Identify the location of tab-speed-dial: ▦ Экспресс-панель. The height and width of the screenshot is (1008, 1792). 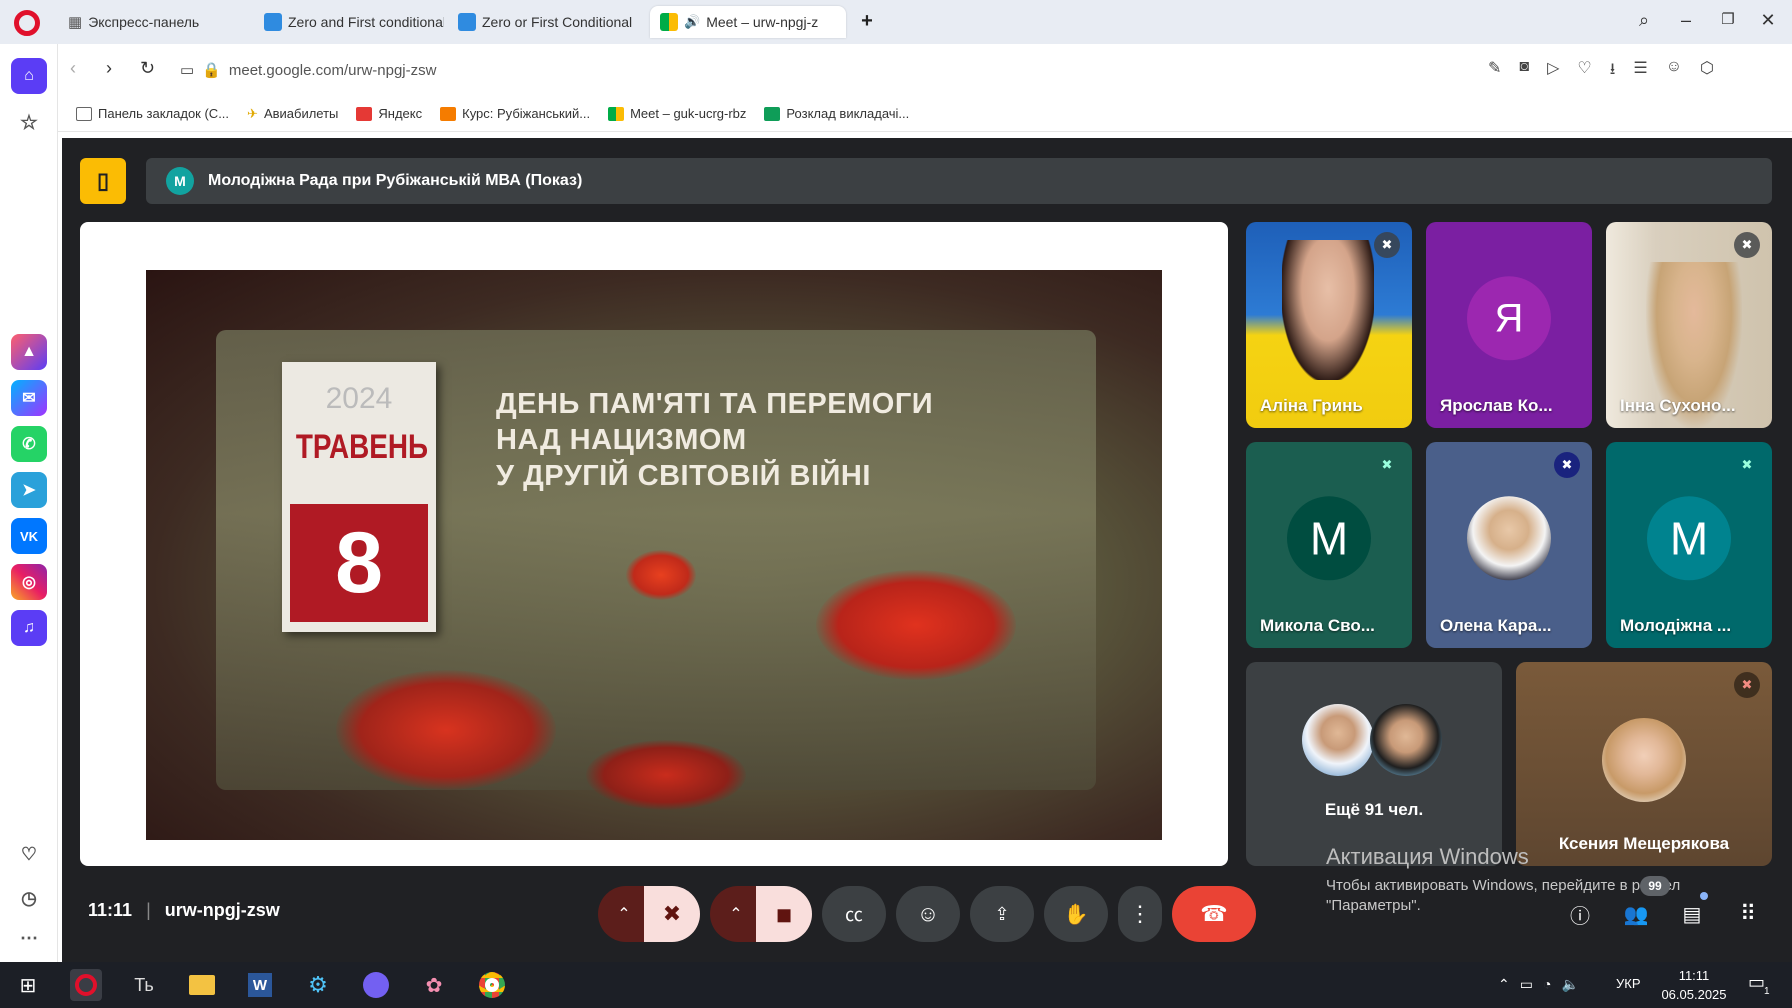
(156, 22).